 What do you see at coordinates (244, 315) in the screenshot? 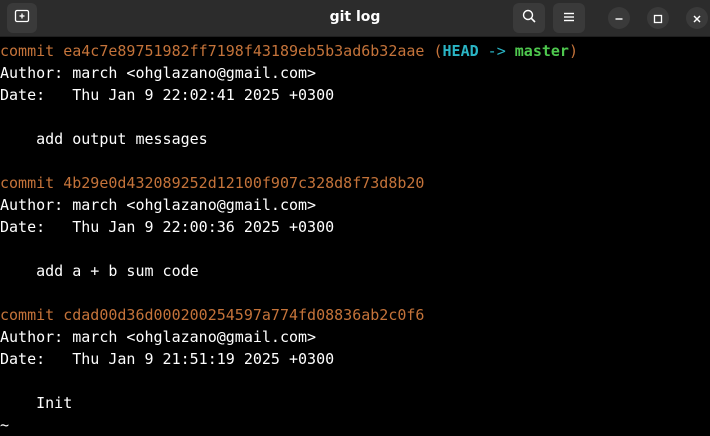
I see `commit-hash: cdad00d36d000200254597a774fd08836ab2c0f6` at bounding box center [244, 315].